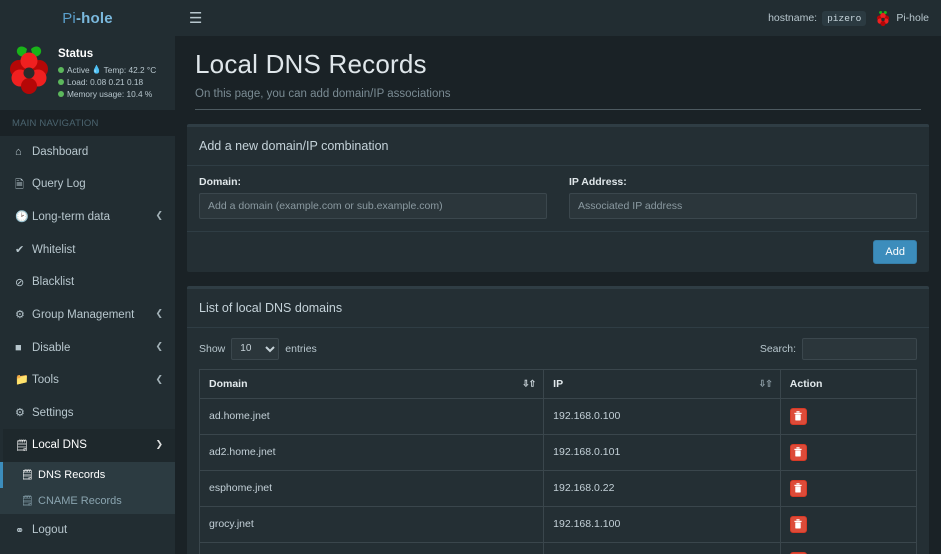 Image resolution: width=941 pixels, height=554 pixels. I want to click on table-header-row: Domain ⇩⇧ IP ⇩⇧ Action, so click(558, 383).